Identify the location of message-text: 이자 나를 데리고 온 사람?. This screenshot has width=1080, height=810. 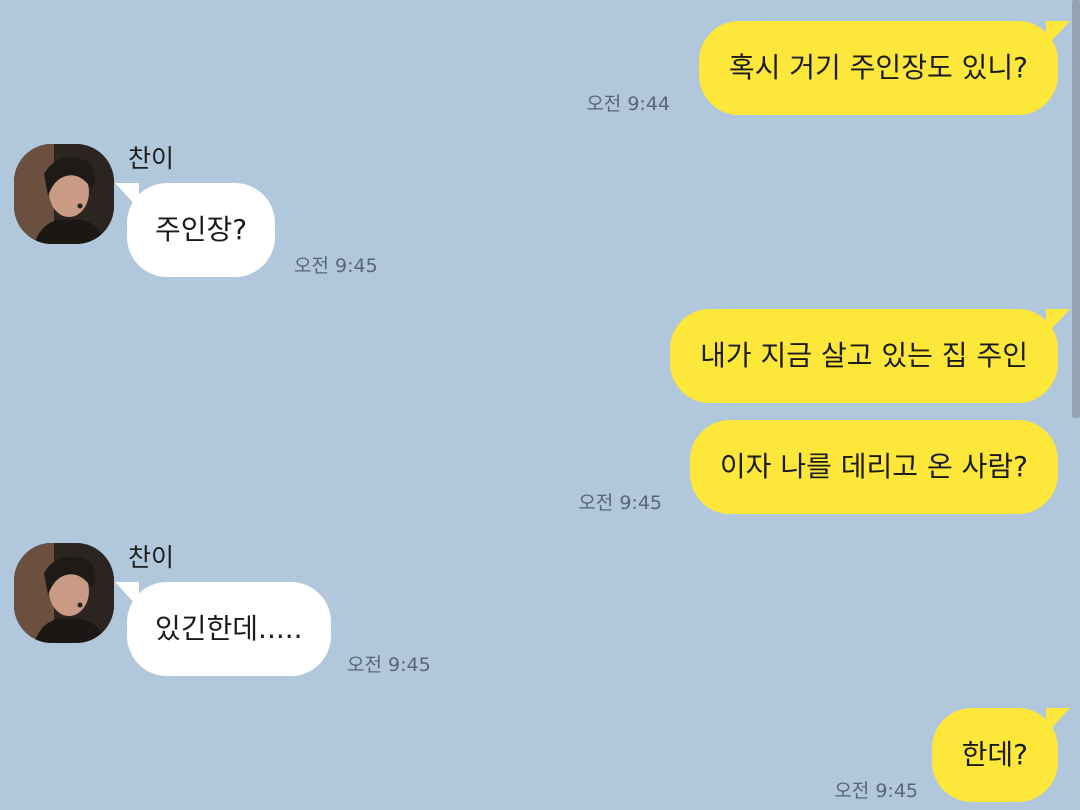
(873, 466).